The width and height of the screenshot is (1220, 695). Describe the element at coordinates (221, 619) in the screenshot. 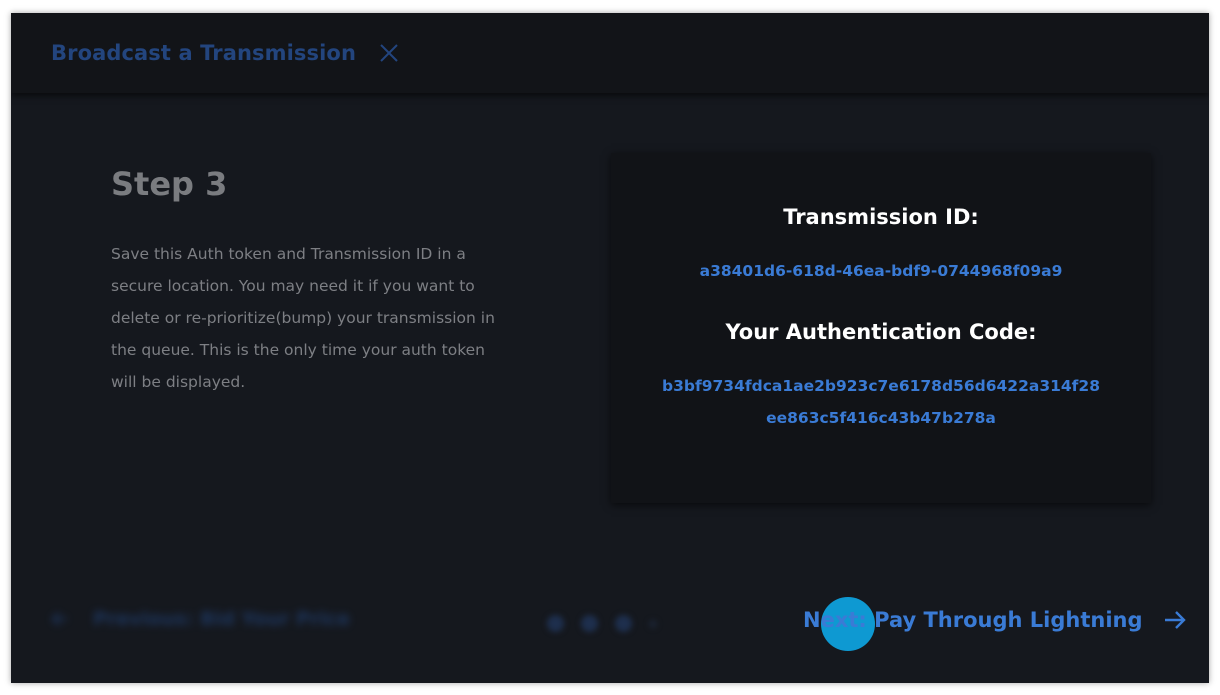

I see `previous-label: Previous: Bid Your Price` at that location.